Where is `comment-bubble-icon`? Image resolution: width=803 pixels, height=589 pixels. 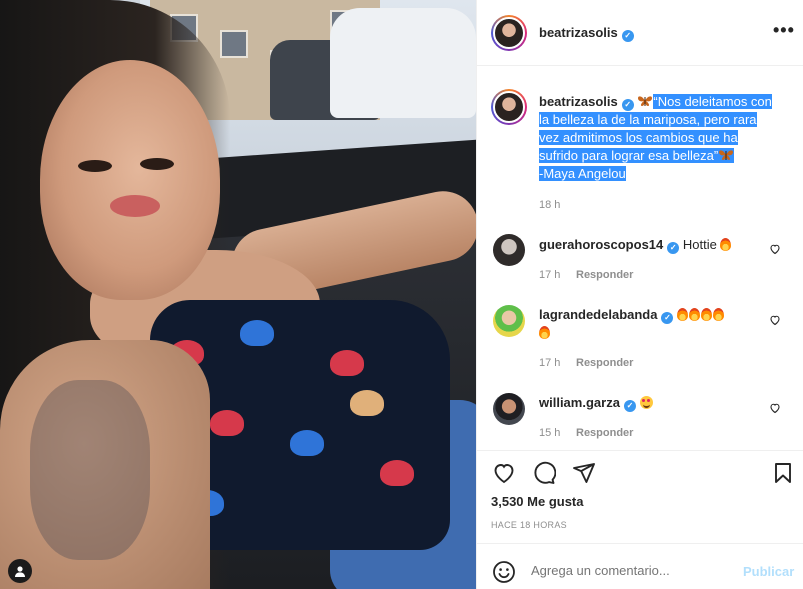 comment-bubble-icon is located at coordinates (544, 473).